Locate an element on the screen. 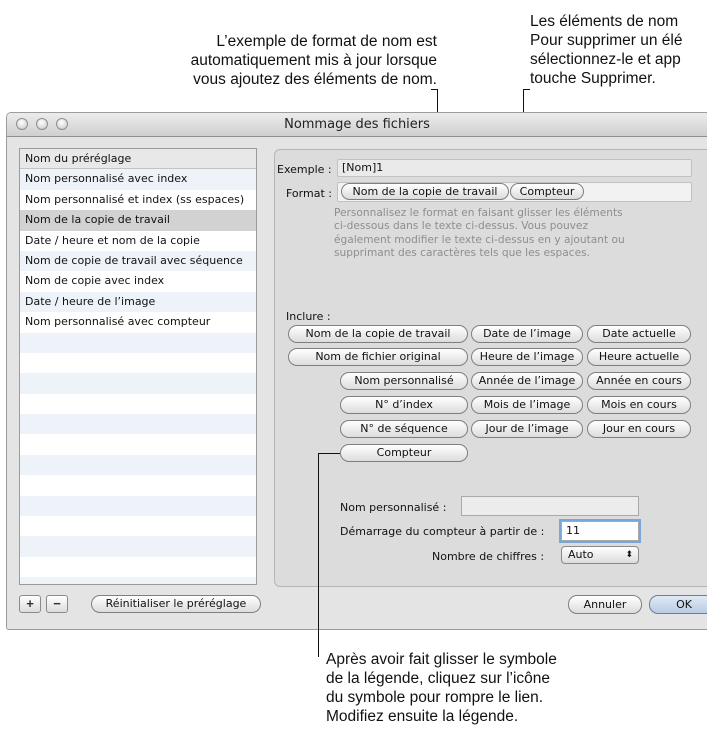 Image resolution: width=707 pixels, height=736 pixels. callout-line: du symbole pour rompre le lien. is located at coordinates (435, 697).